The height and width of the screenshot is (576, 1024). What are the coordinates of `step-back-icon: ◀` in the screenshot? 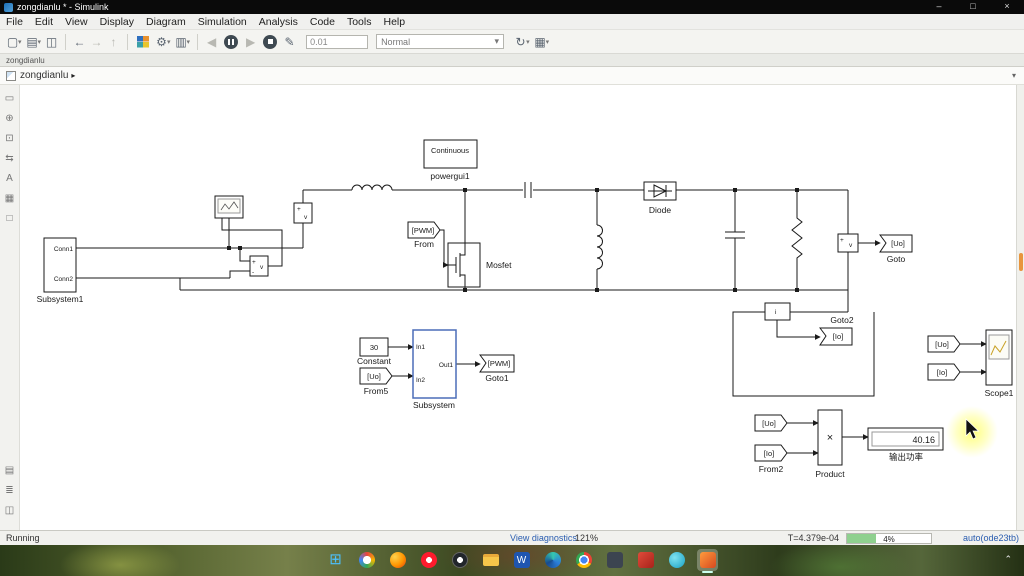 It's located at (211, 42).